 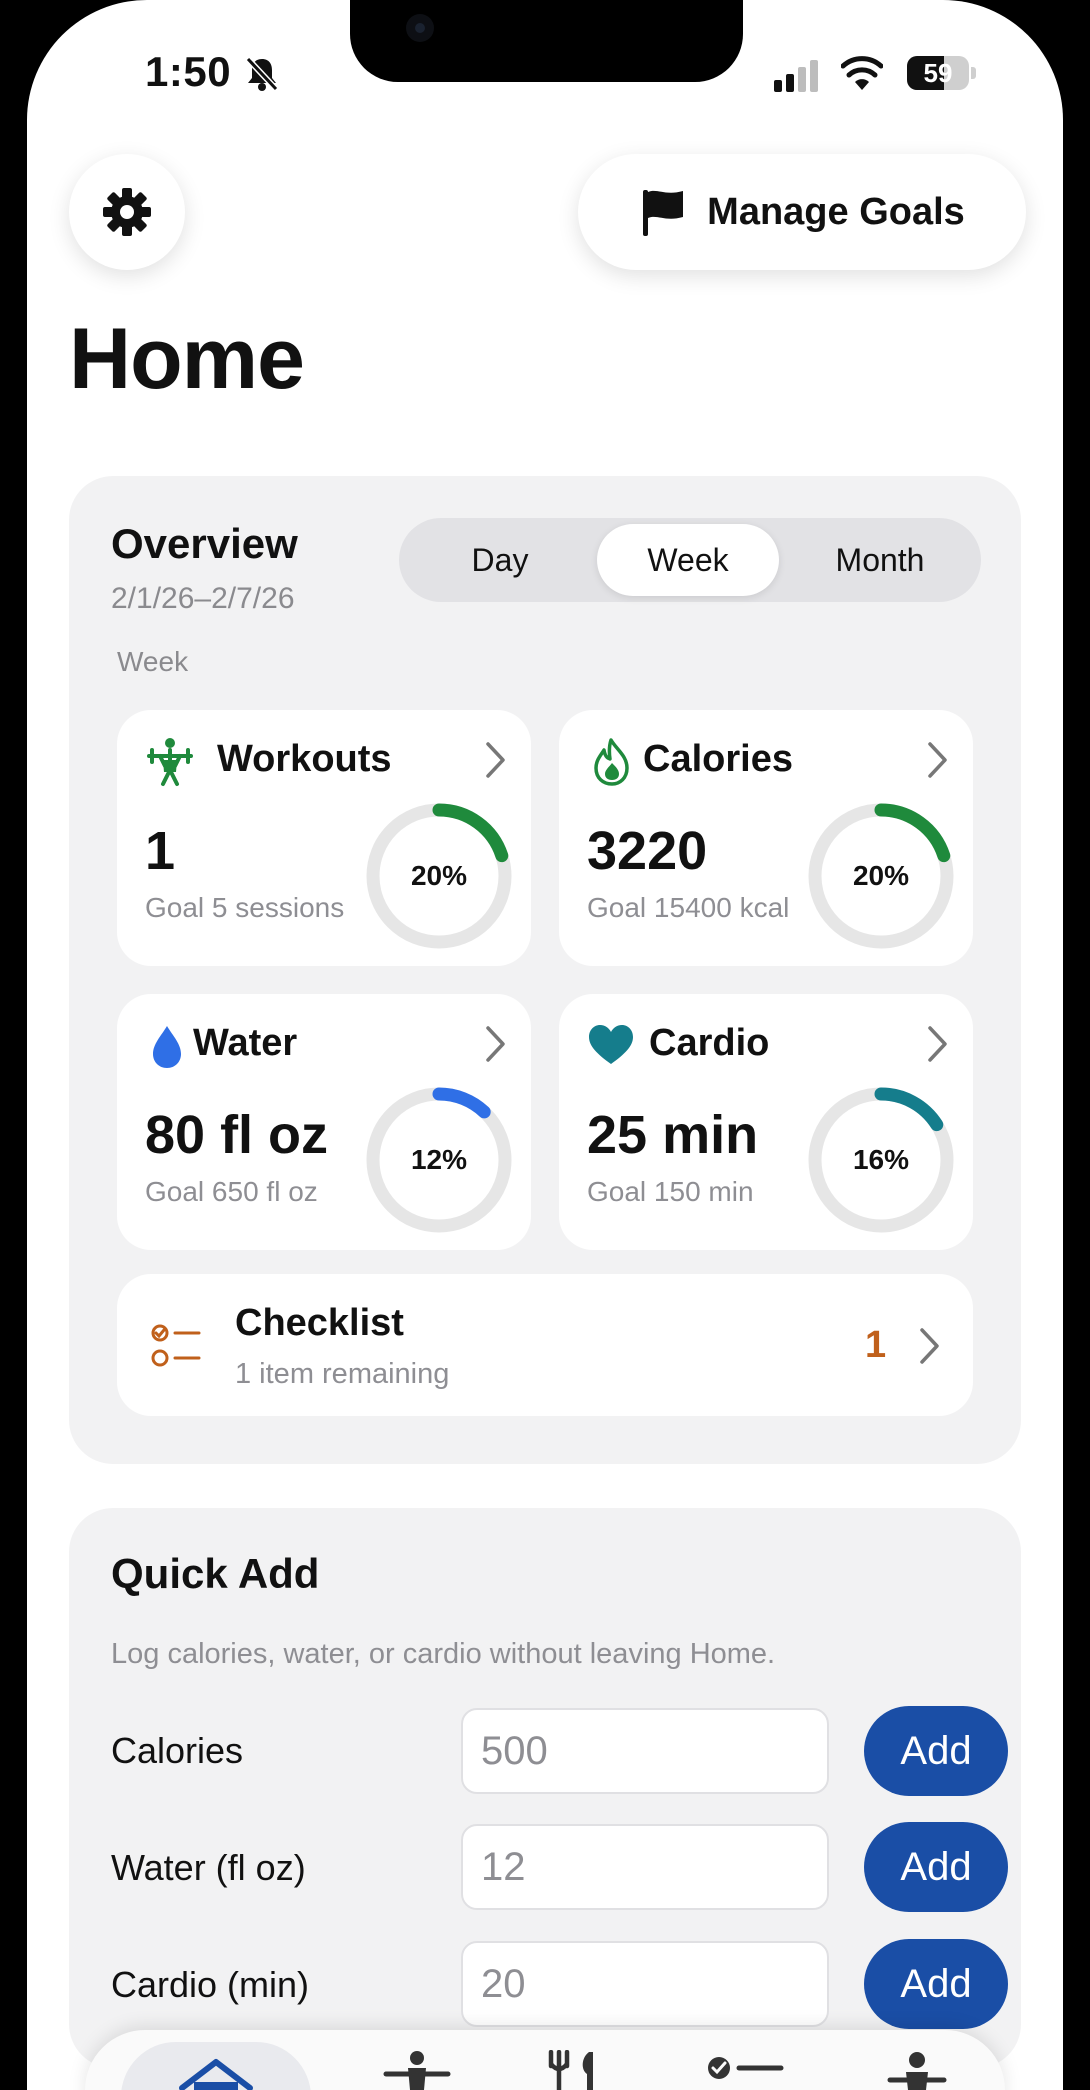 I want to click on overview-date-range: 2/1/26–2/7/26, so click(x=203, y=598).